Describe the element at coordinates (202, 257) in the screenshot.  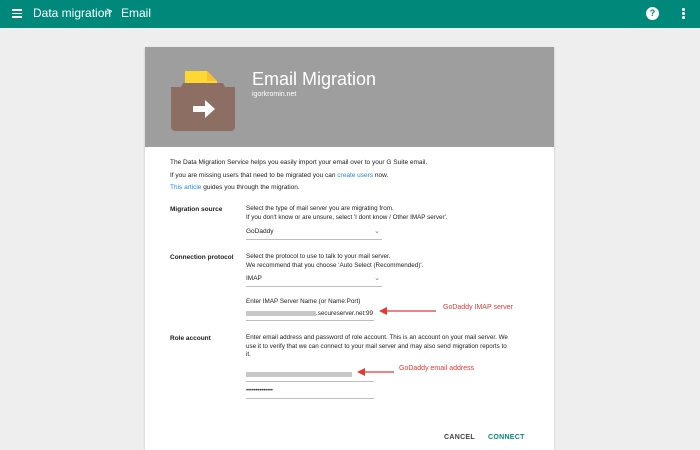
I see `connection-protocol-label: Connection protocol` at that location.